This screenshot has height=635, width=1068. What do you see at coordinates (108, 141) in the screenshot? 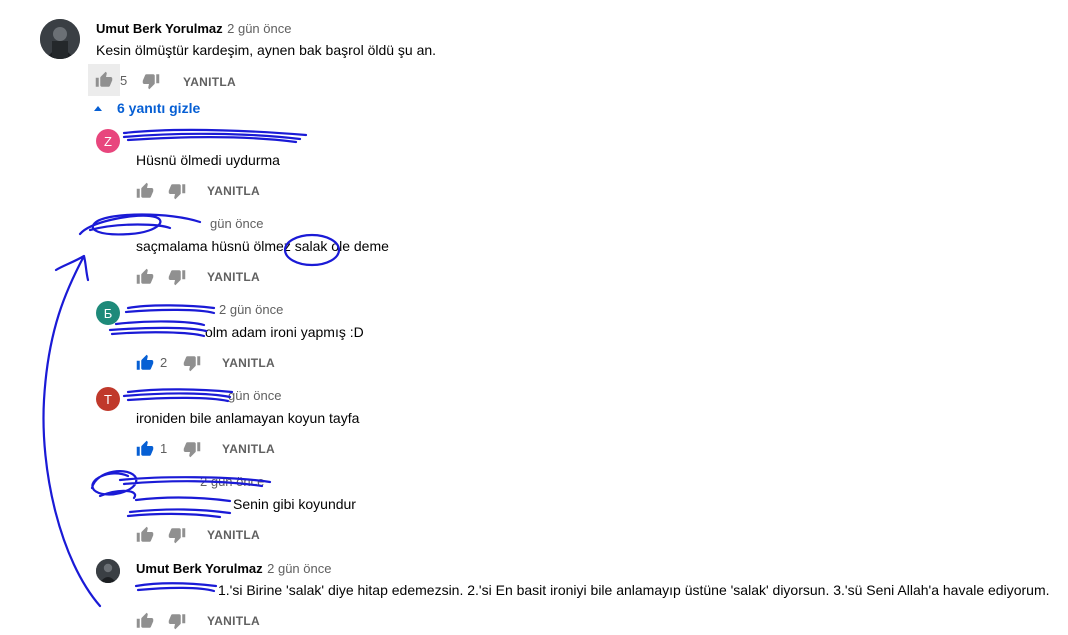
I see `avatar: Z` at bounding box center [108, 141].